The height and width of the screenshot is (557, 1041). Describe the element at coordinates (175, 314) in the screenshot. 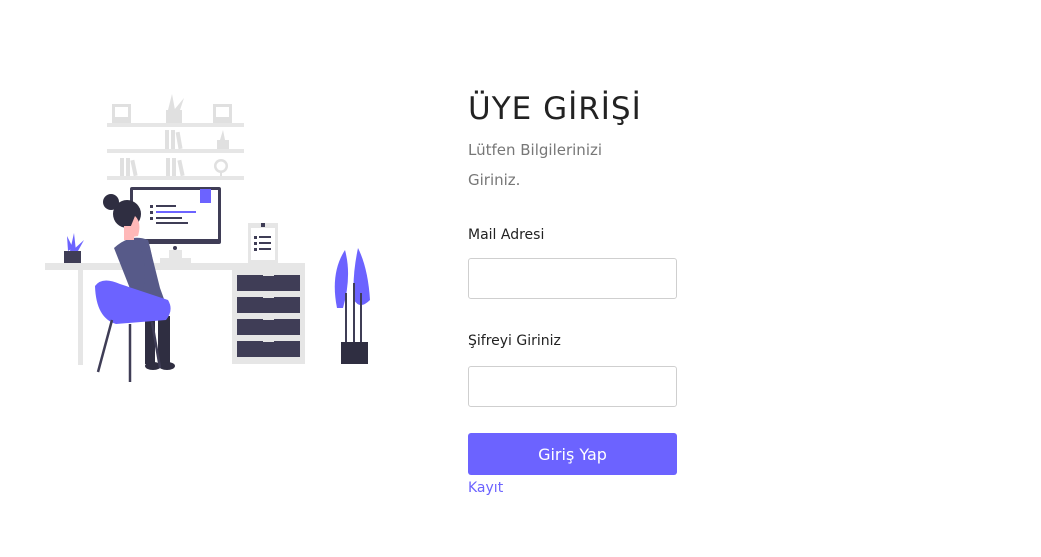

I see `desk` at that location.